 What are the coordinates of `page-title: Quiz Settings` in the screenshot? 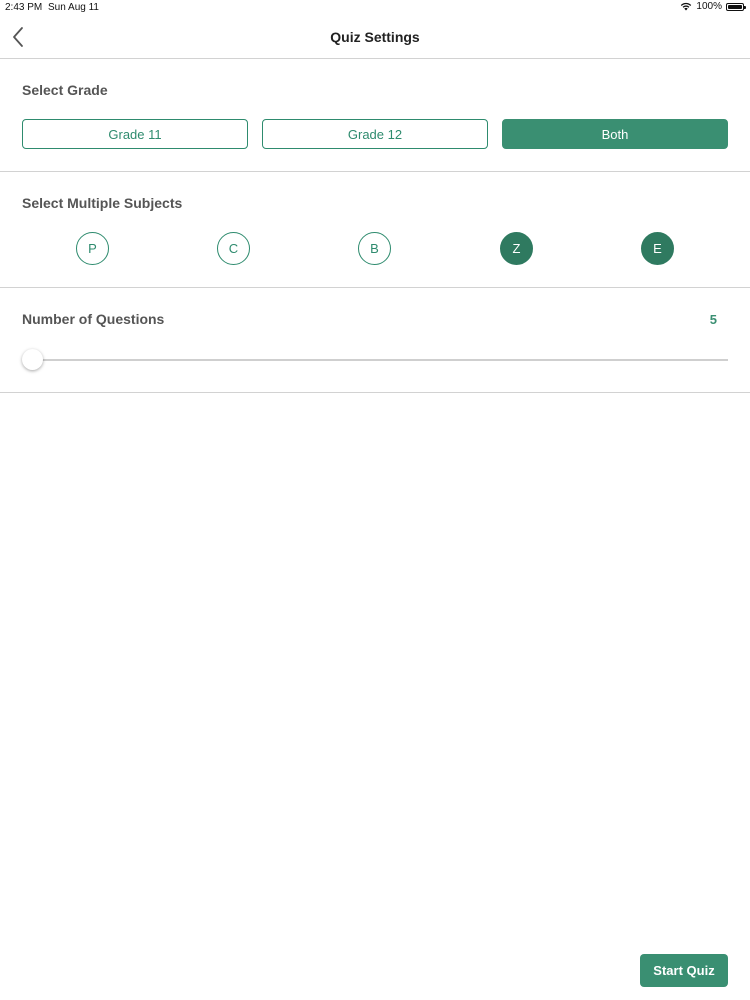 It's located at (375, 37).